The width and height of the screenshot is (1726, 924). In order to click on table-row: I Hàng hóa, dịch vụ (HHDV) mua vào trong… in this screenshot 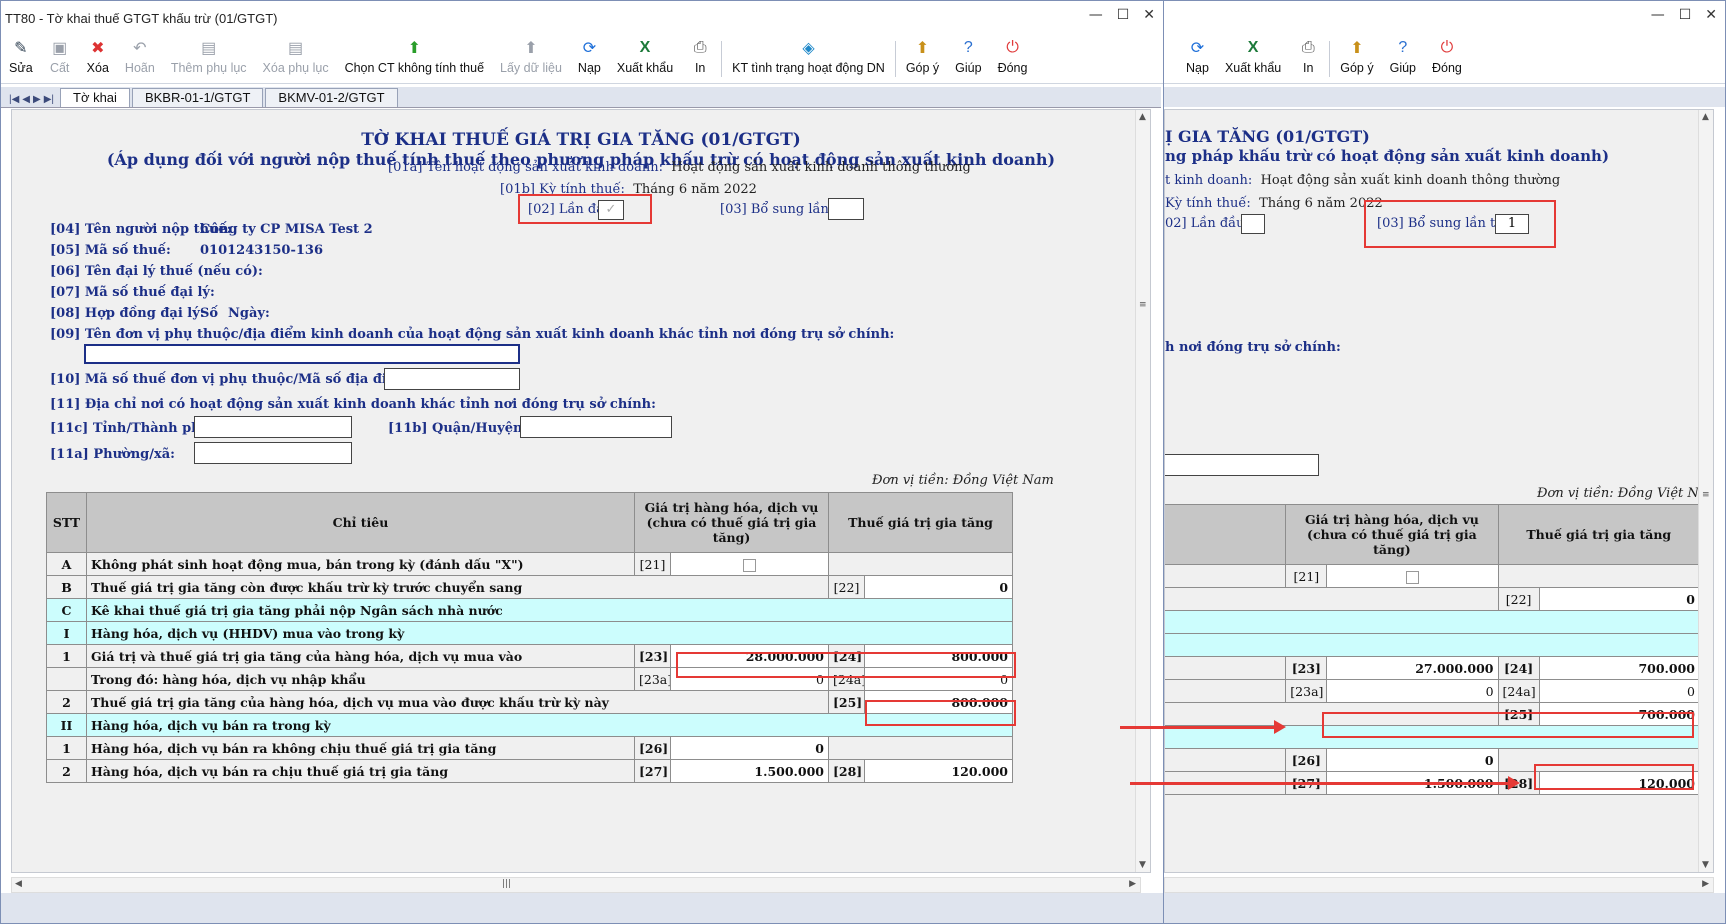, I will do `click(530, 633)`.